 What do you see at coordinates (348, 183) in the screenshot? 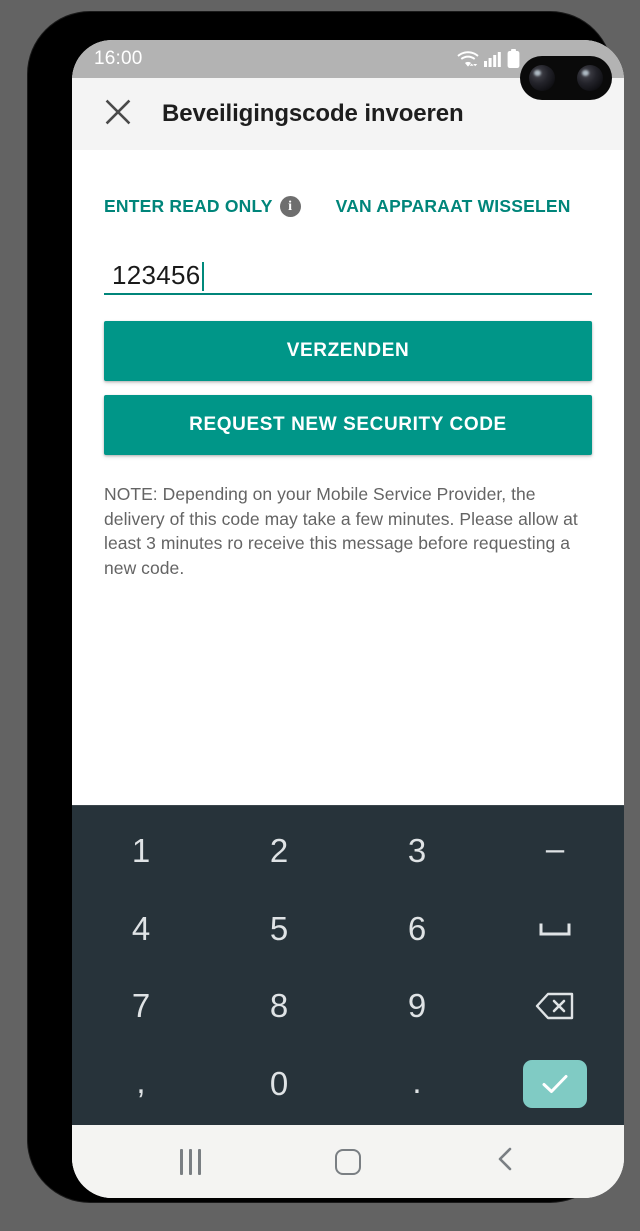
I see `links-row: ENTER READ ONLY i VAN APPARAAT WISSELEN` at bounding box center [348, 183].